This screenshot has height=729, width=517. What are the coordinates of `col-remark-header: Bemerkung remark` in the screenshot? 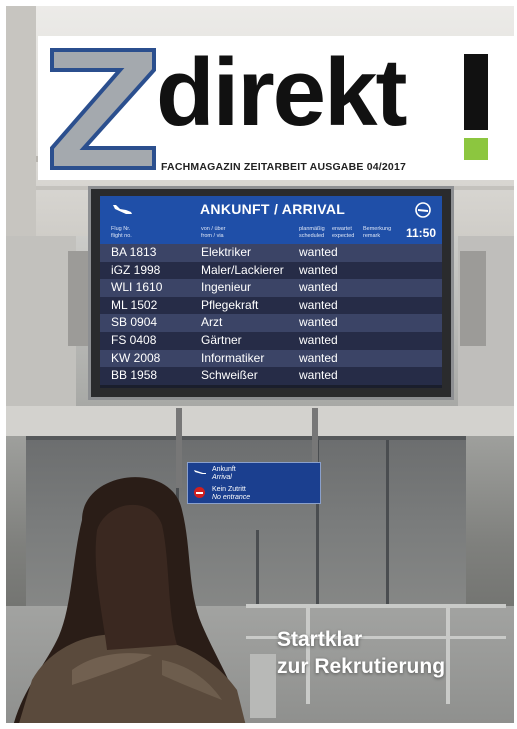 It's located at (377, 232).